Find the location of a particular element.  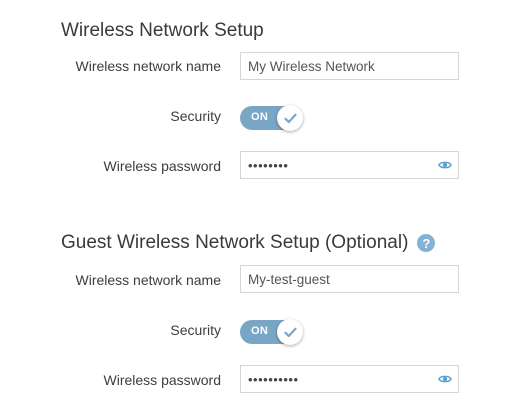

wireless-security-toggle-label: ON is located at coordinates (260, 117).